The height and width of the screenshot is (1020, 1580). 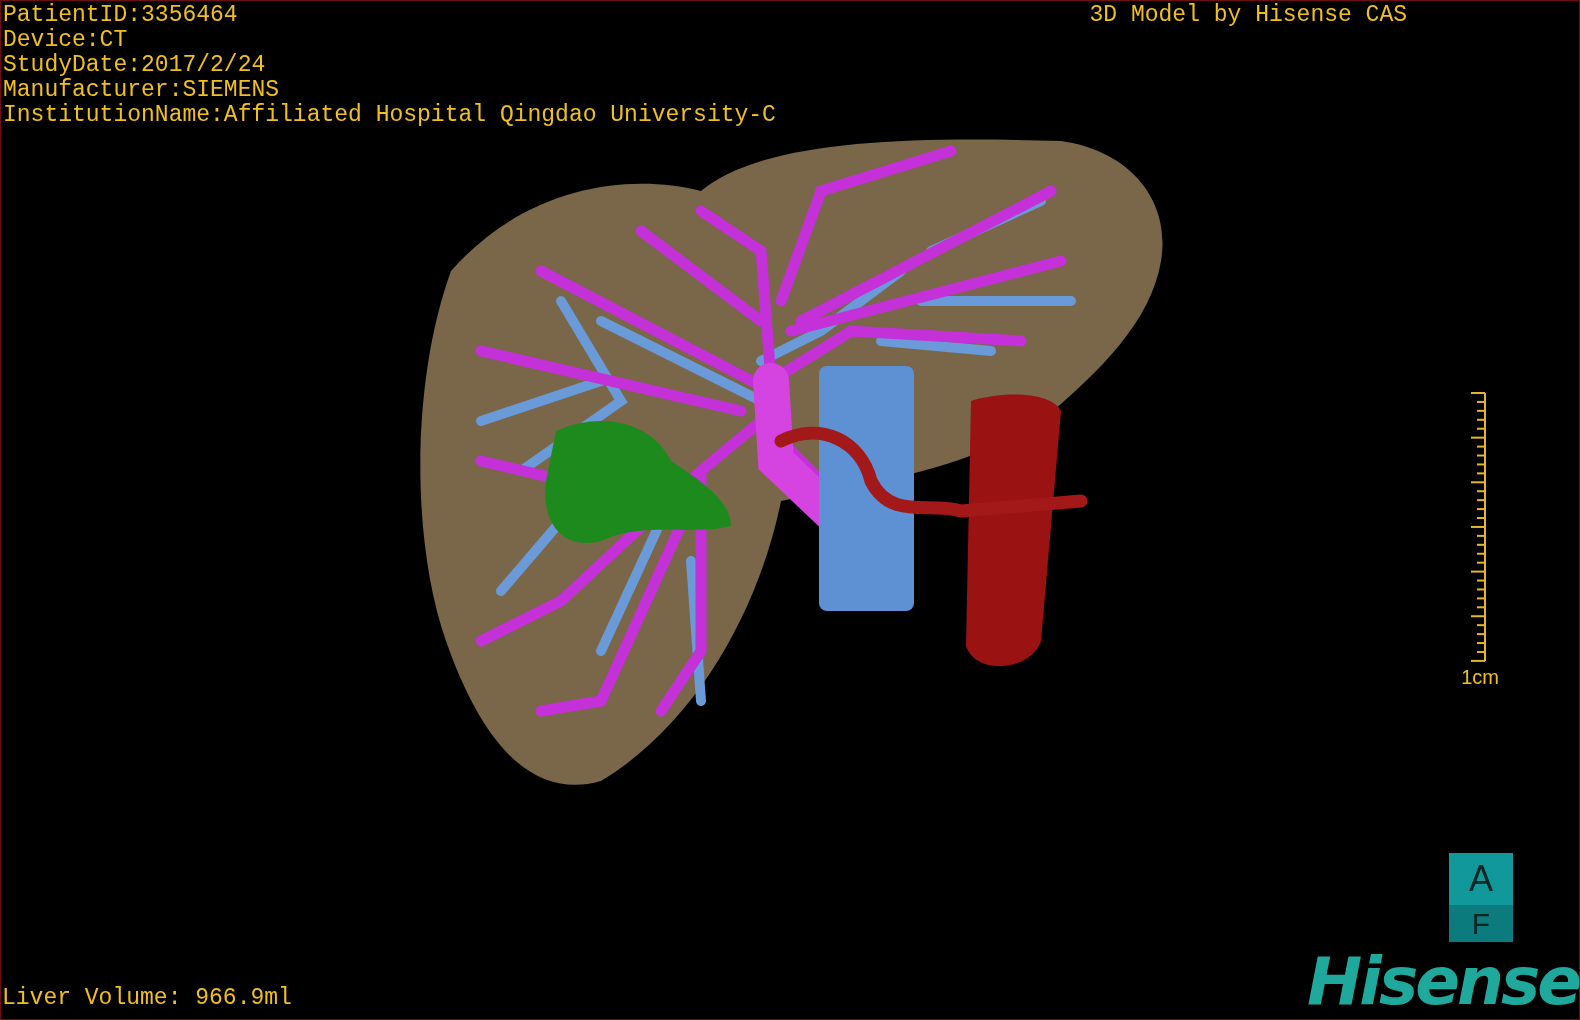 I want to click on liver-volume-text: Liver Volume: 966.9ml, so click(x=147, y=998).